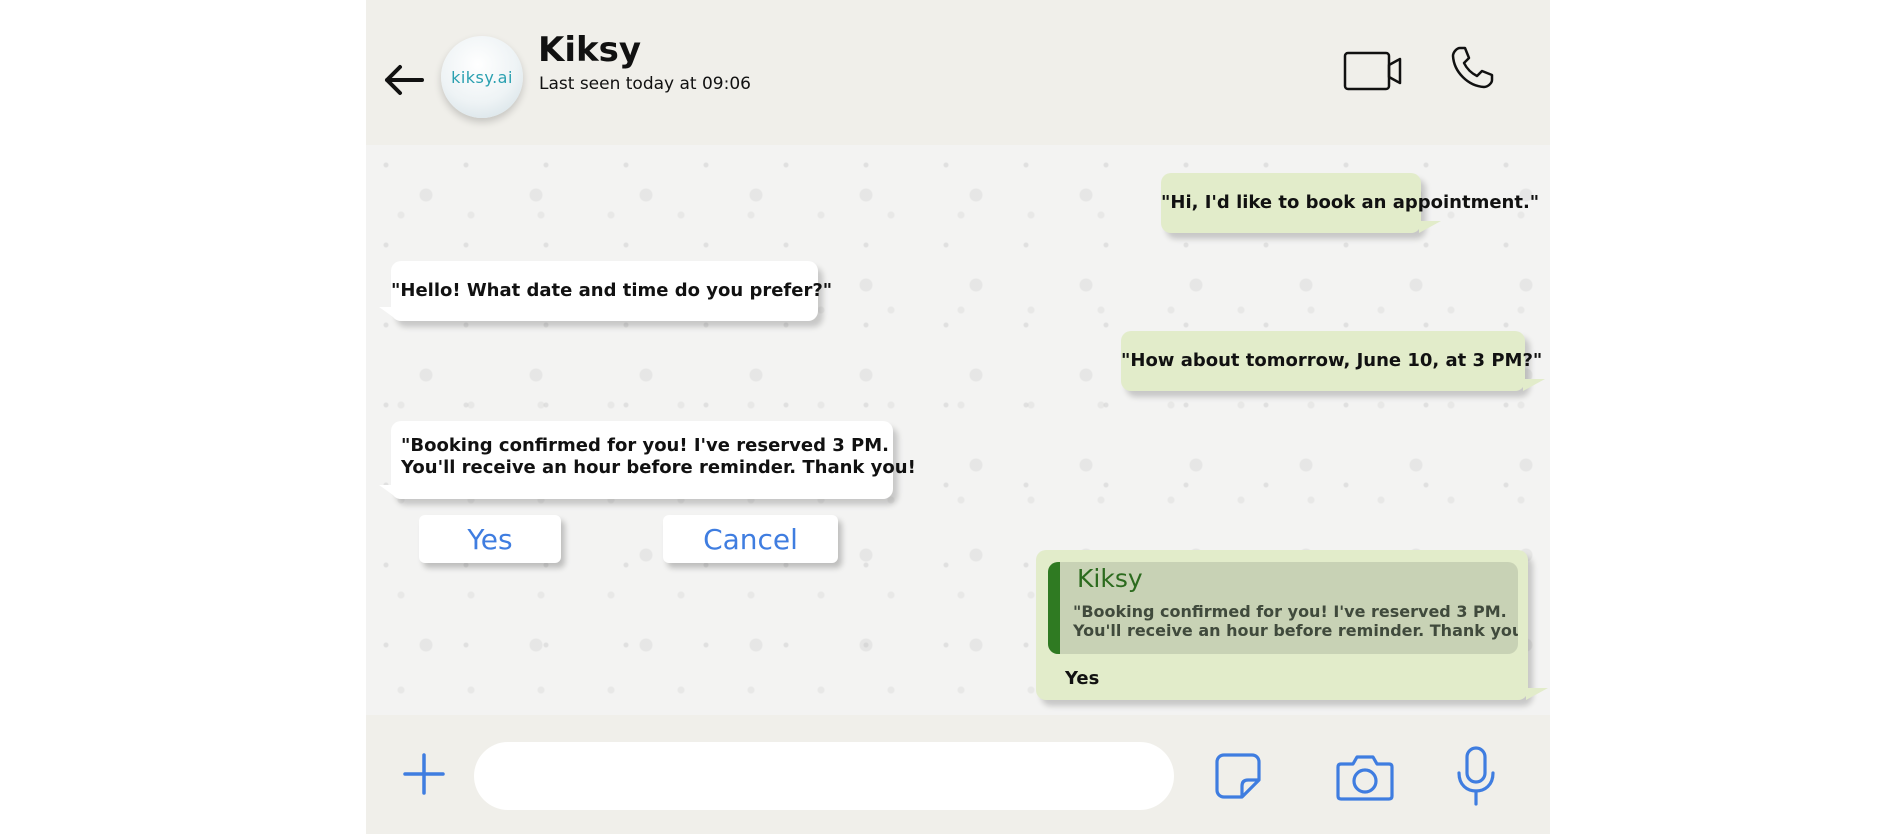 This screenshot has height=834, width=1900. Describe the element at coordinates (750, 539) in the screenshot. I see `cancel-button: Cancel` at that location.